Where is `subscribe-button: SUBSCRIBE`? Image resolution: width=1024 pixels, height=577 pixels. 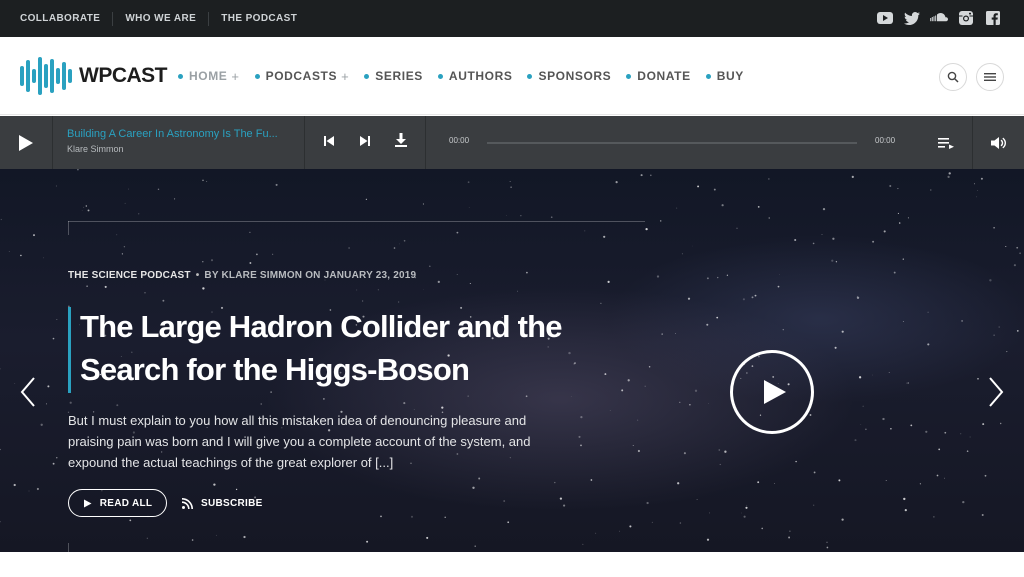
subscribe-button: SUBSCRIBE is located at coordinates (222, 503).